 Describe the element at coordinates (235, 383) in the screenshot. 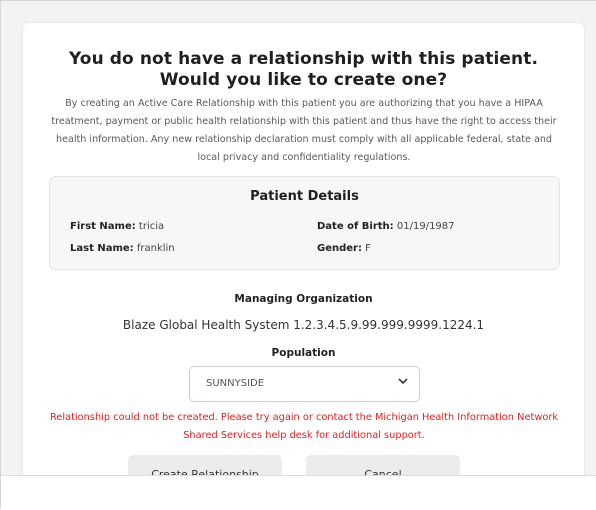

I see `population-selected-value: SUNNYSIDE` at that location.